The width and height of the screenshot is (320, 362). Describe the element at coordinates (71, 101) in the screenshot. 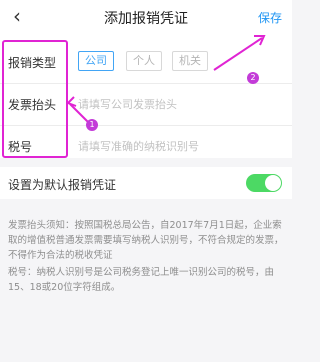

I see `arrow-head-labels` at that location.